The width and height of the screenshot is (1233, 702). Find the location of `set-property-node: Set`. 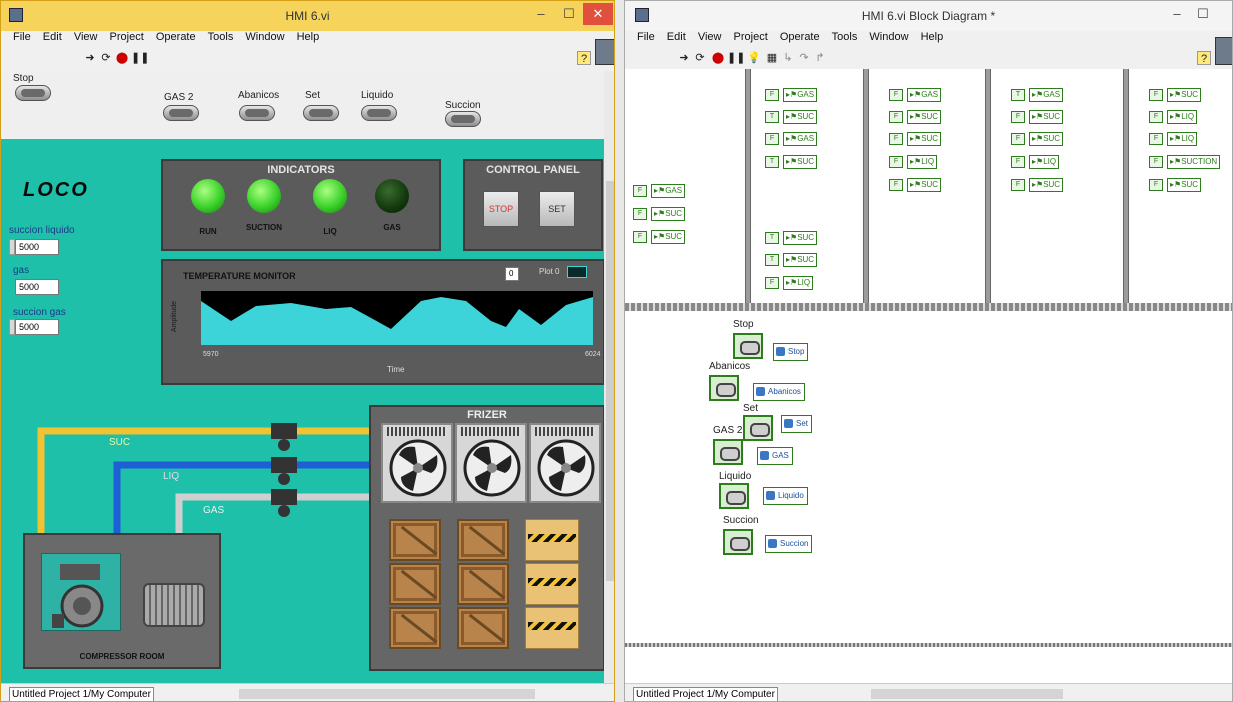

set-property-node: Set is located at coordinates (797, 424).